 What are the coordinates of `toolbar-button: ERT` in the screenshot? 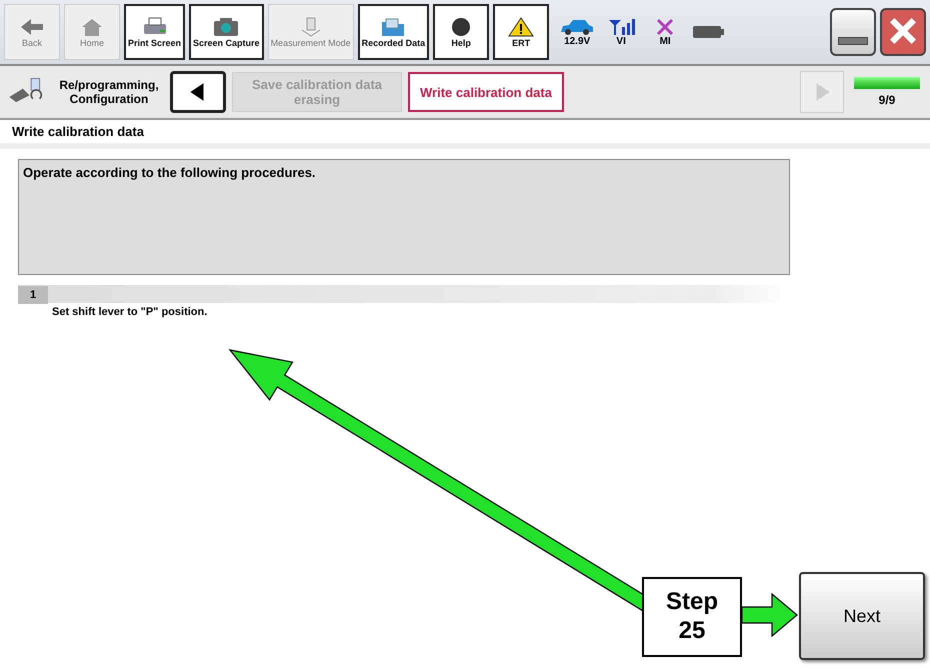 It's located at (521, 32).